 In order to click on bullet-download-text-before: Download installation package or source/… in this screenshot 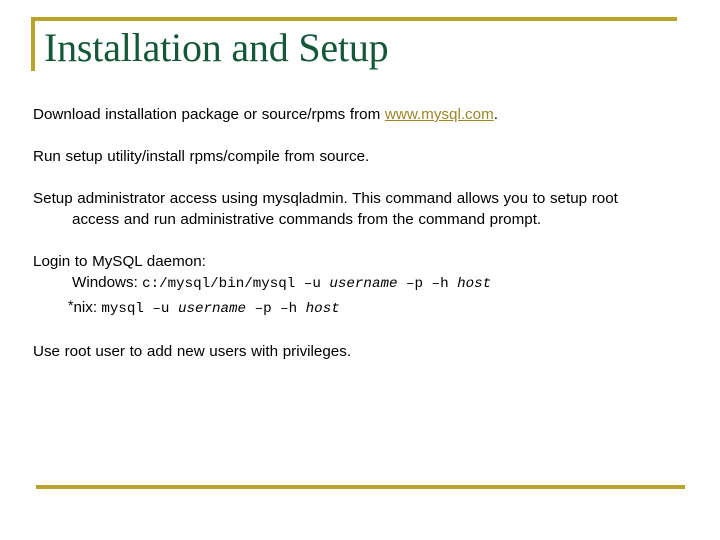, I will do `click(209, 114)`.